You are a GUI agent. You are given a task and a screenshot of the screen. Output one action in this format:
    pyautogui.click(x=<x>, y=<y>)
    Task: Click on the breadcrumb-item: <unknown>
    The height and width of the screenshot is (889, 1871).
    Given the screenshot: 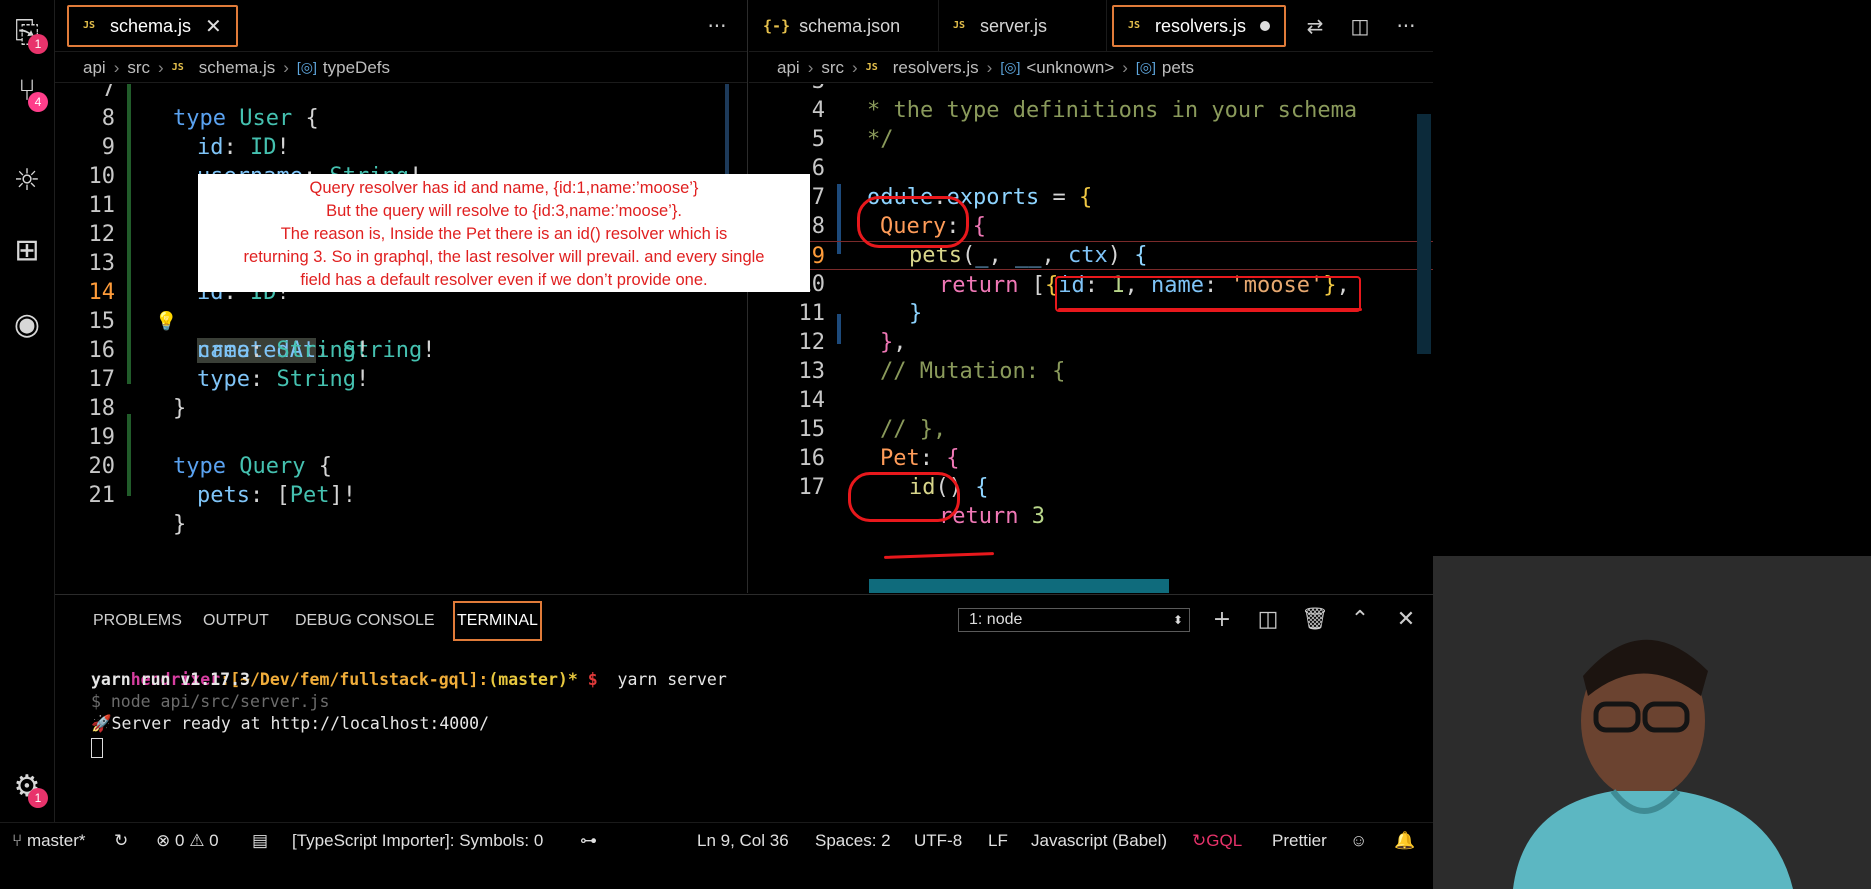 What is the action you would take?
    pyautogui.click(x=1070, y=68)
    